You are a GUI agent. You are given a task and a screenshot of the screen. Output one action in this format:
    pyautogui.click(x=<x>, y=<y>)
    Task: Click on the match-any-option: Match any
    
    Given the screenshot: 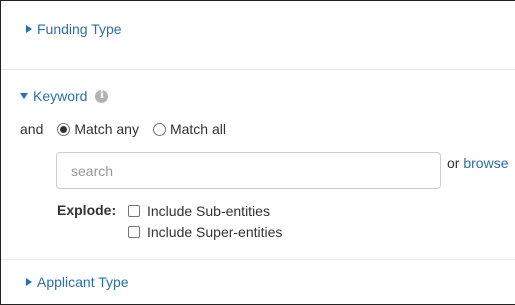 What is the action you would take?
    pyautogui.click(x=98, y=129)
    